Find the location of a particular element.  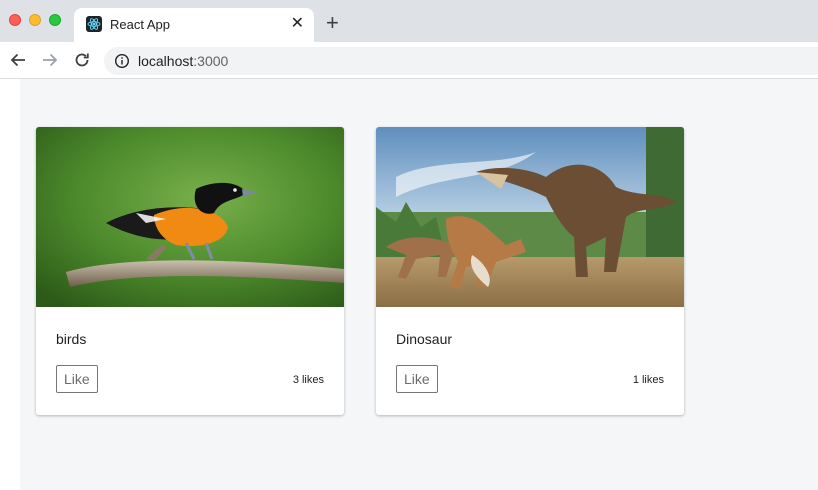

site-info-icon is located at coordinates (122, 63).